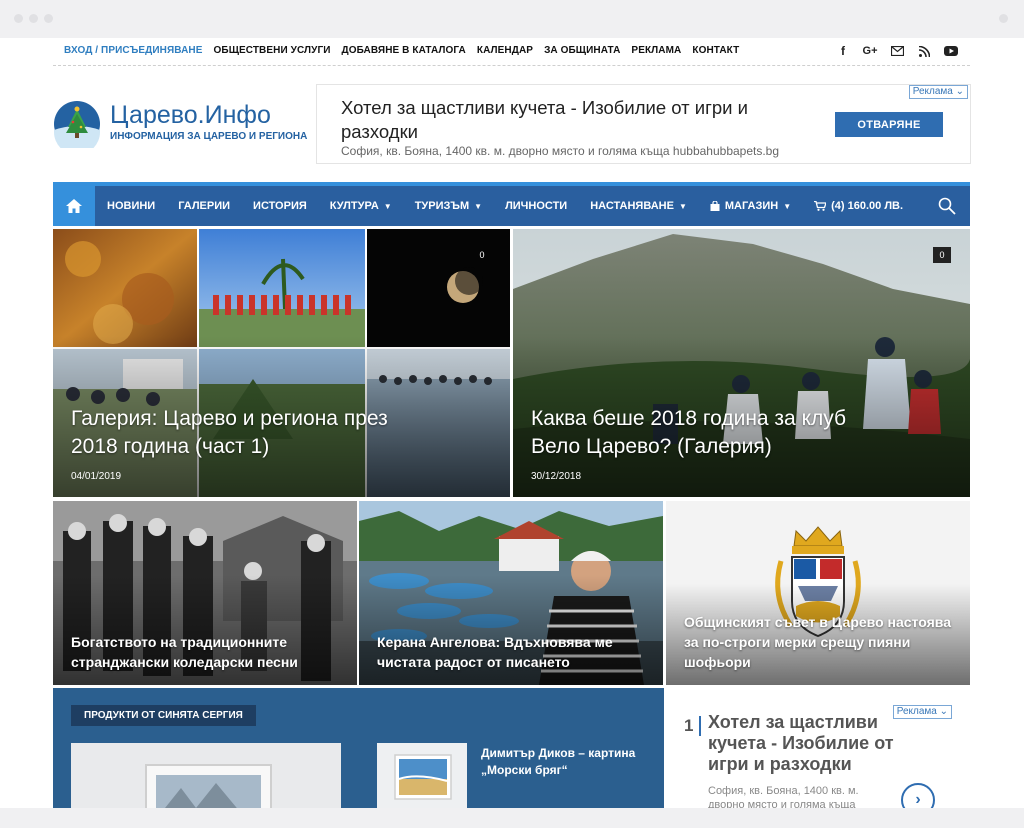 Image resolution: width=1024 pixels, height=828 pixels. I want to click on browser-top-bar, so click(512, 19).